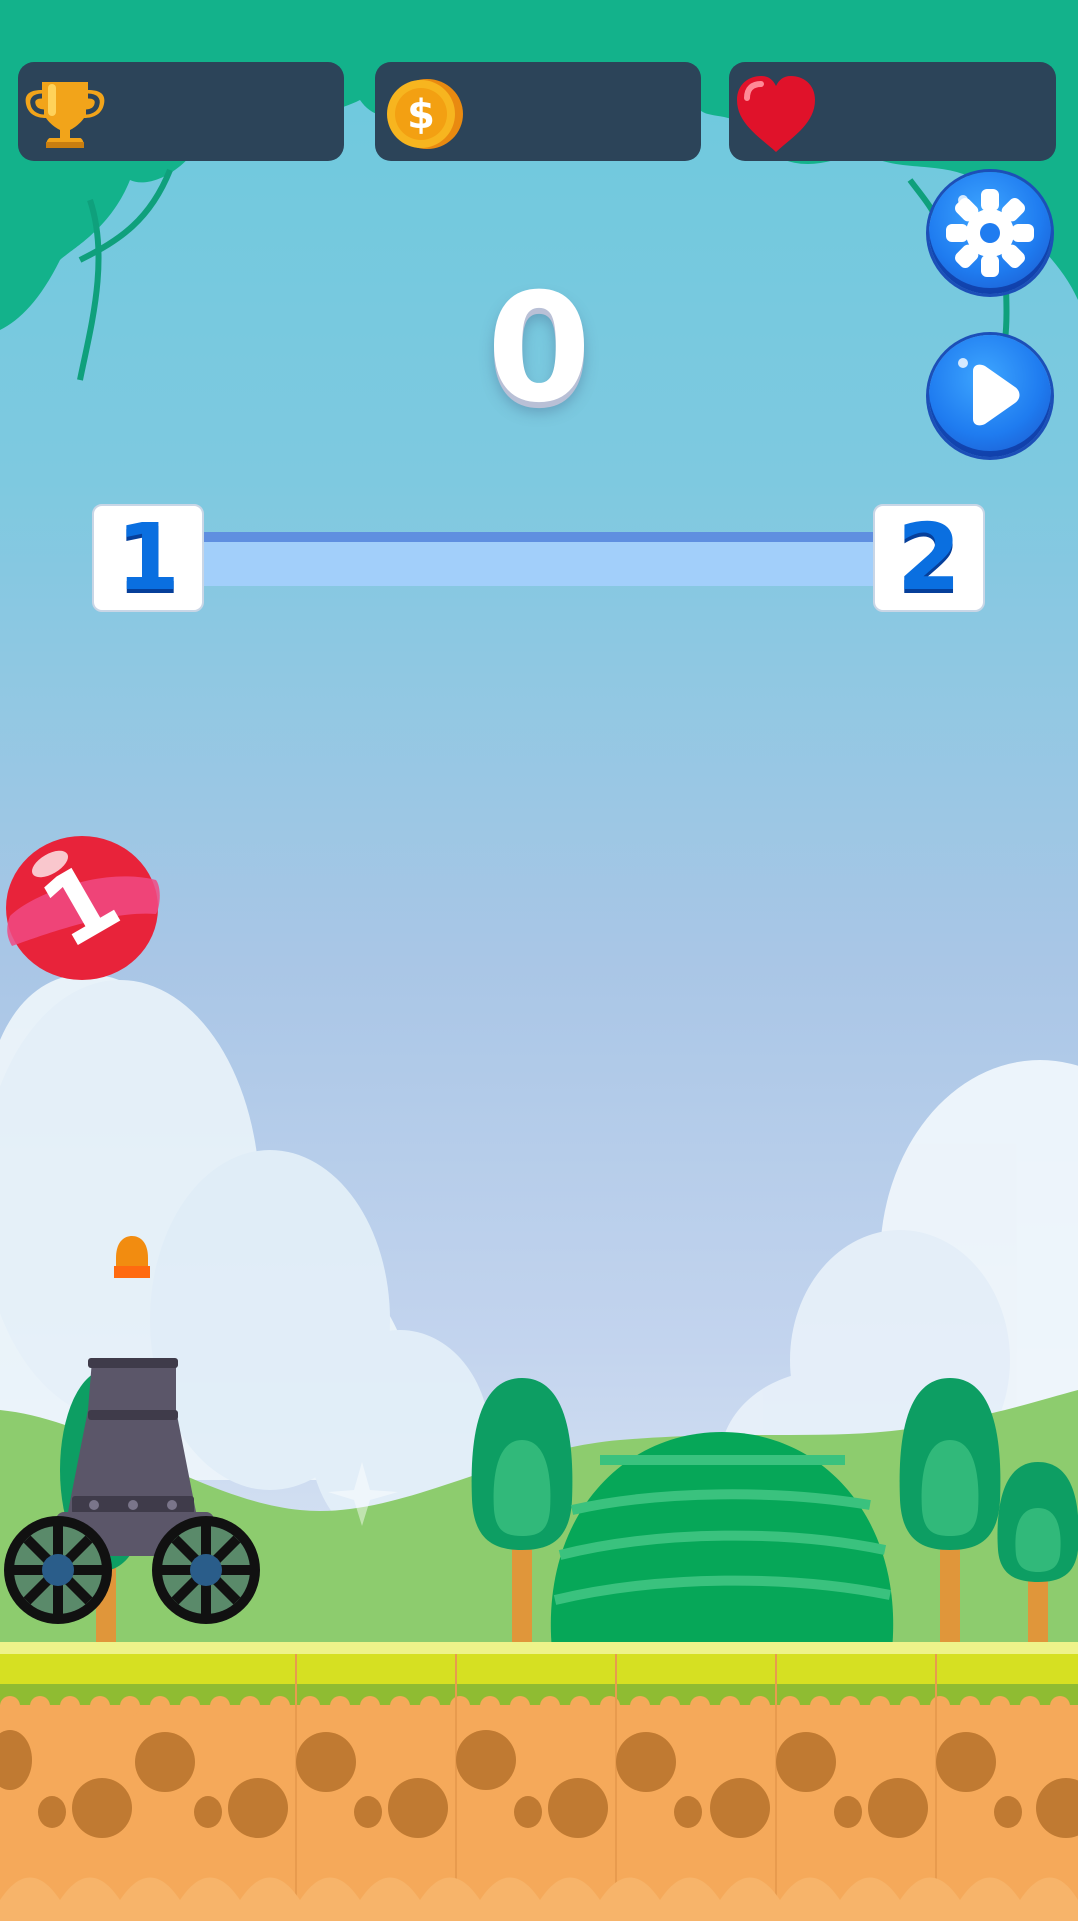 Image resolution: width=1078 pixels, height=1921 pixels. Describe the element at coordinates (85, 906) in the screenshot. I see `number-ball: 1` at that location.